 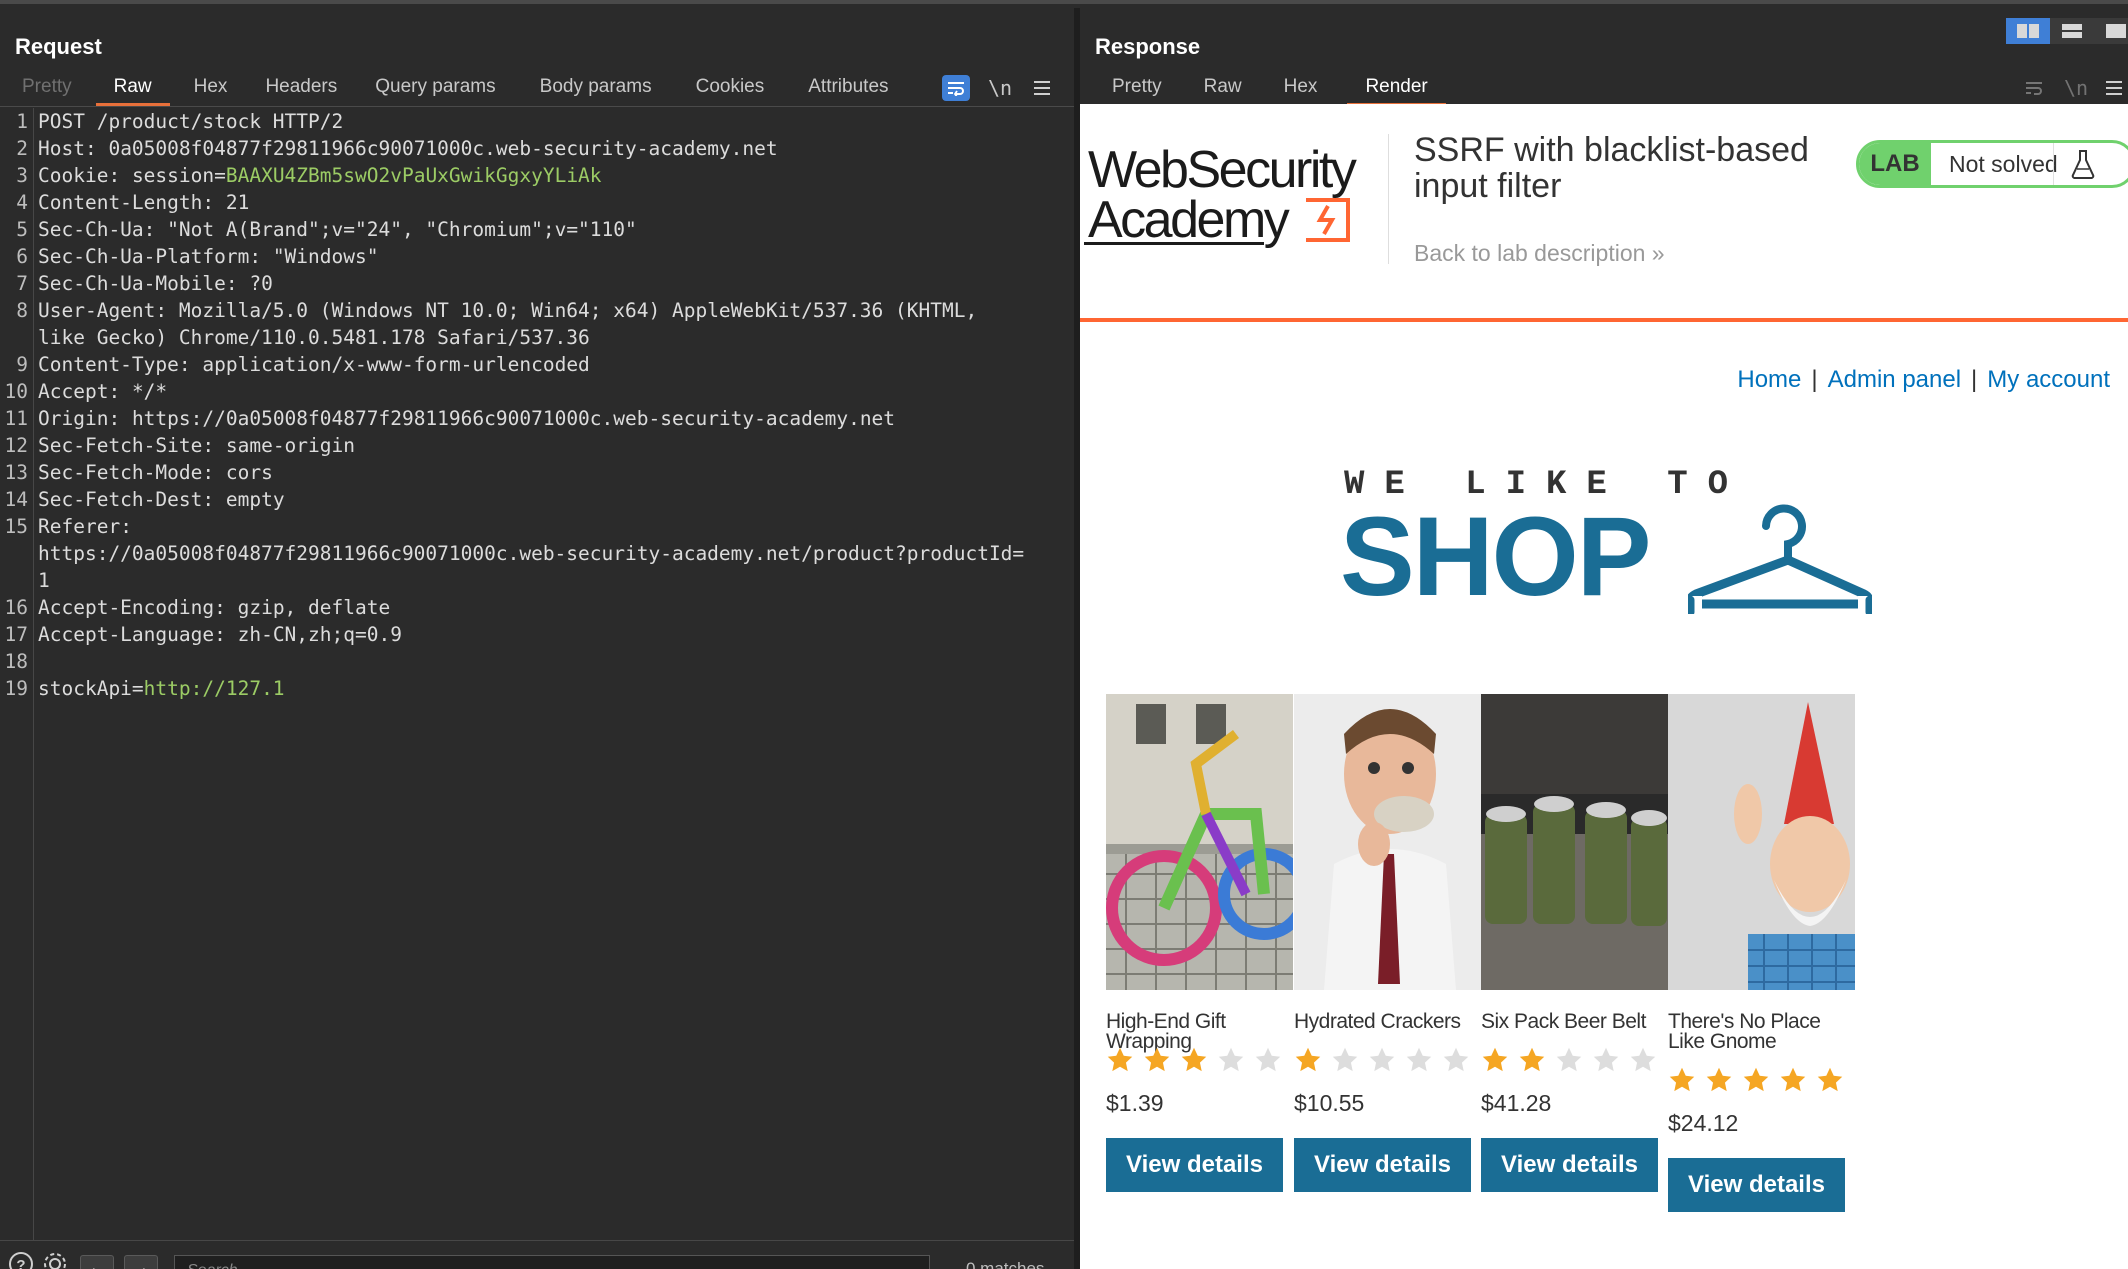 What do you see at coordinates (16, 688) in the screenshot?
I see `line-number: 19` at bounding box center [16, 688].